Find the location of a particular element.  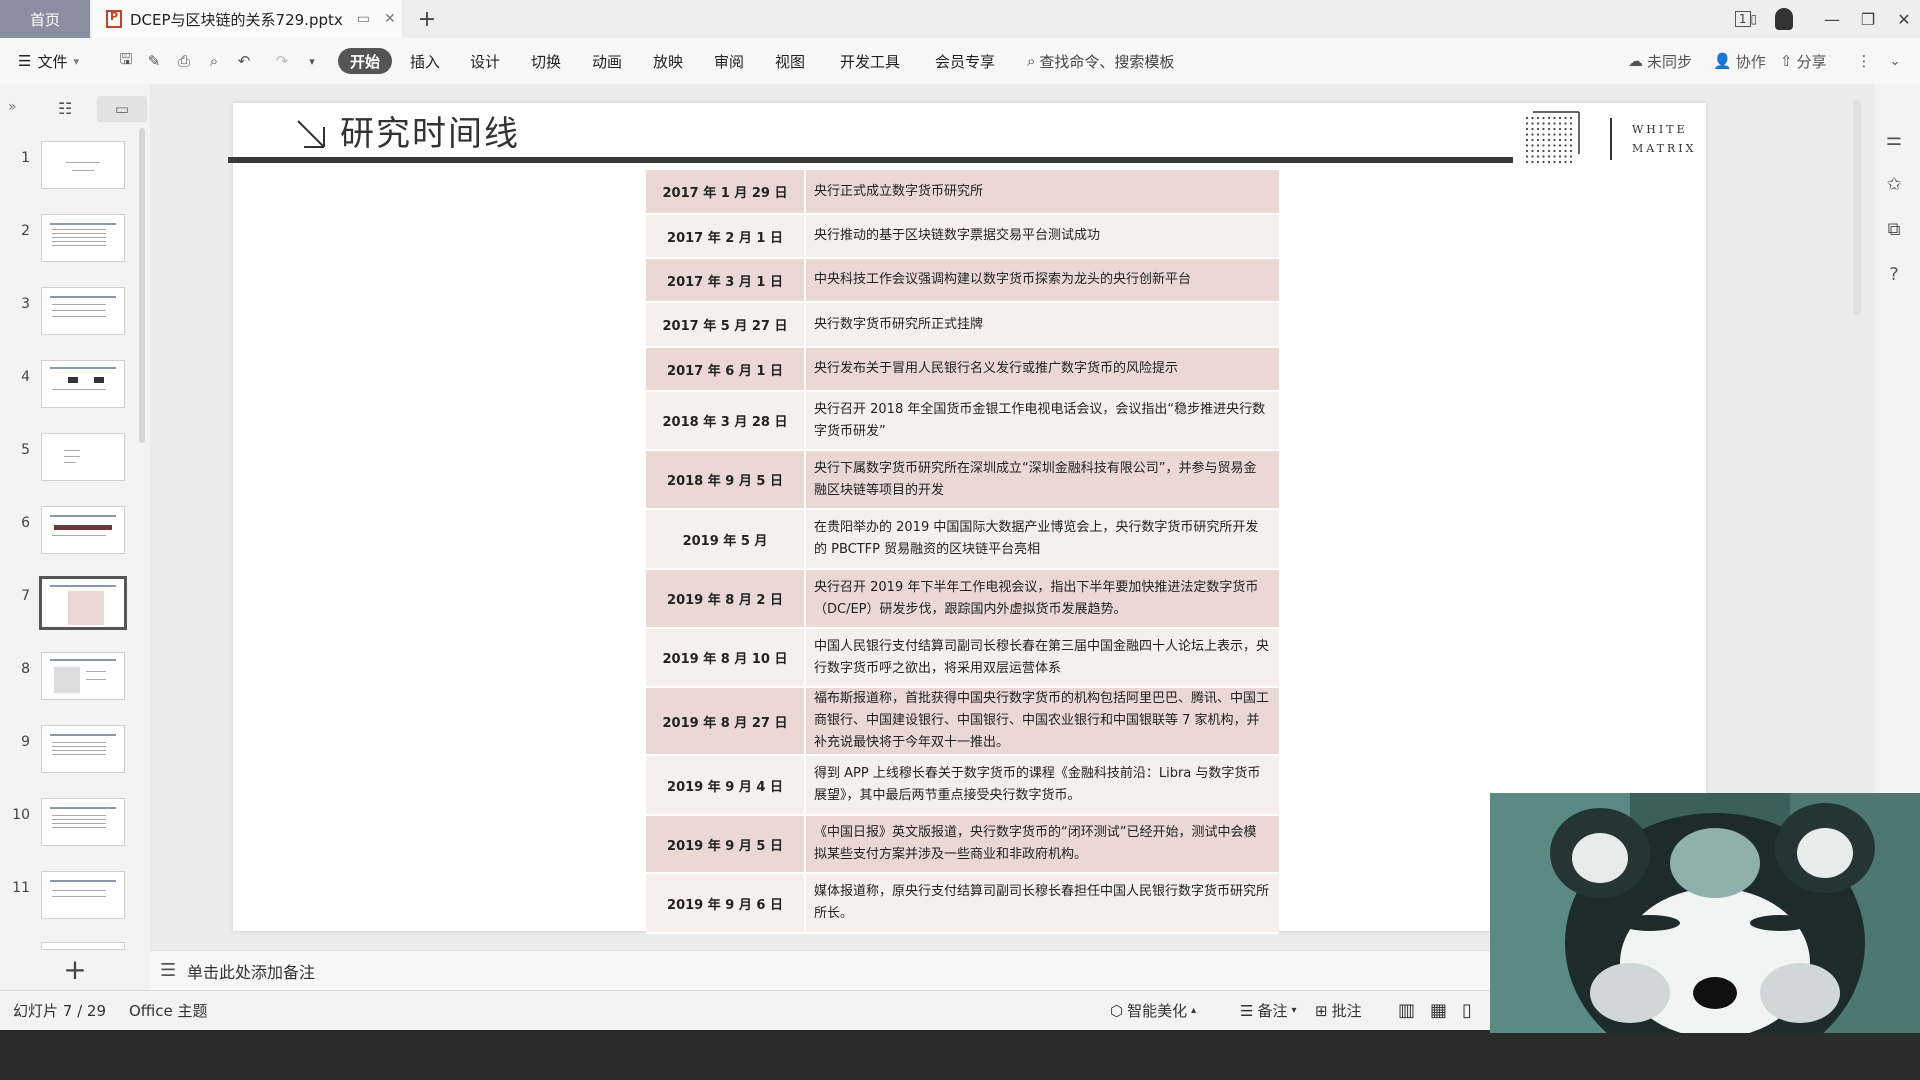

pin-icon: ✩ is located at coordinates (1894, 184).